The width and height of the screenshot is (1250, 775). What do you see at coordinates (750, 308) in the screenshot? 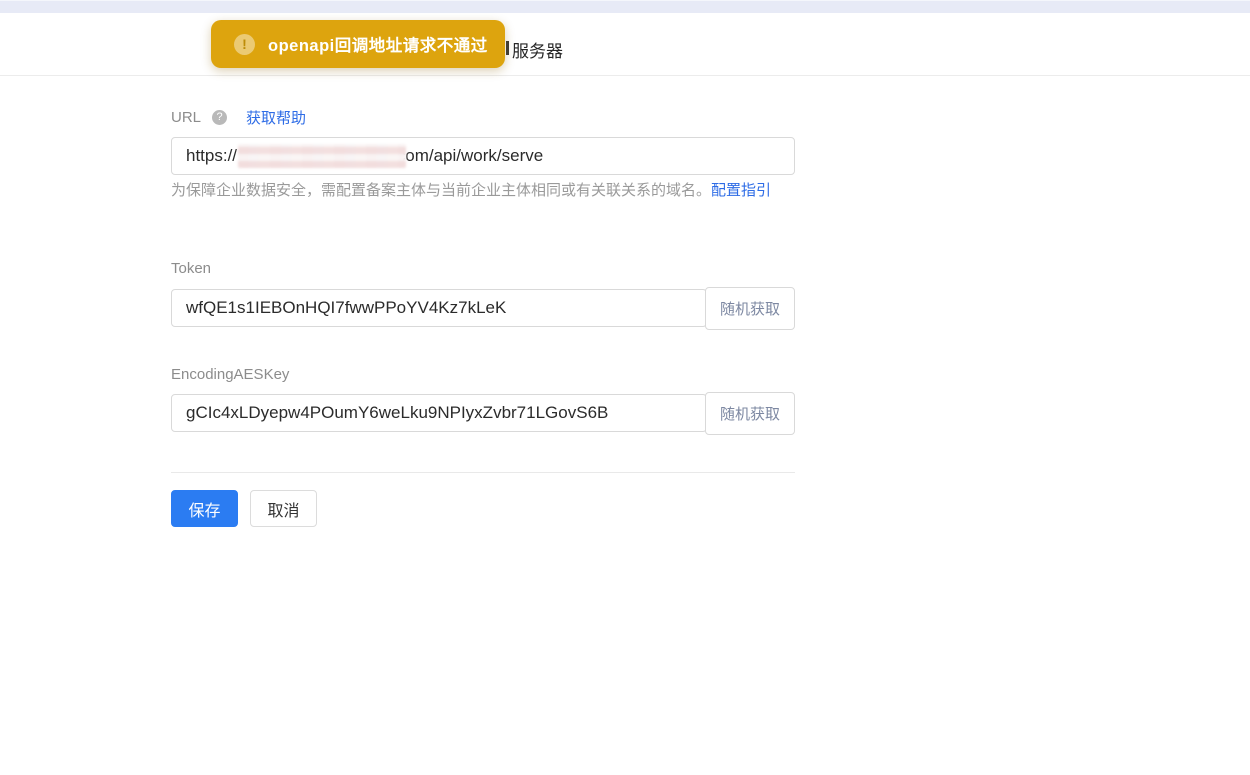
I see `token-random-button: 随机获取` at bounding box center [750, 308].